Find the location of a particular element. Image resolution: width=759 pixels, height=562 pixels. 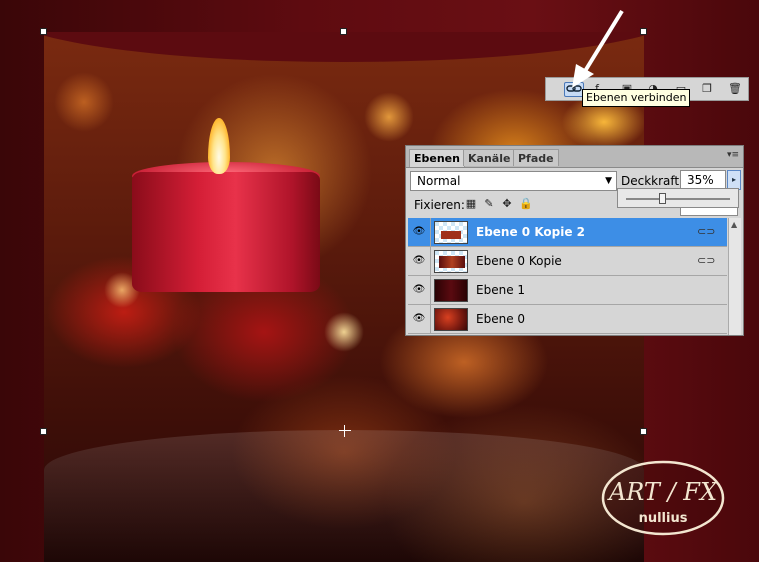

artifex-logo: ART / FX nullius is located at coordinates (663, 498).